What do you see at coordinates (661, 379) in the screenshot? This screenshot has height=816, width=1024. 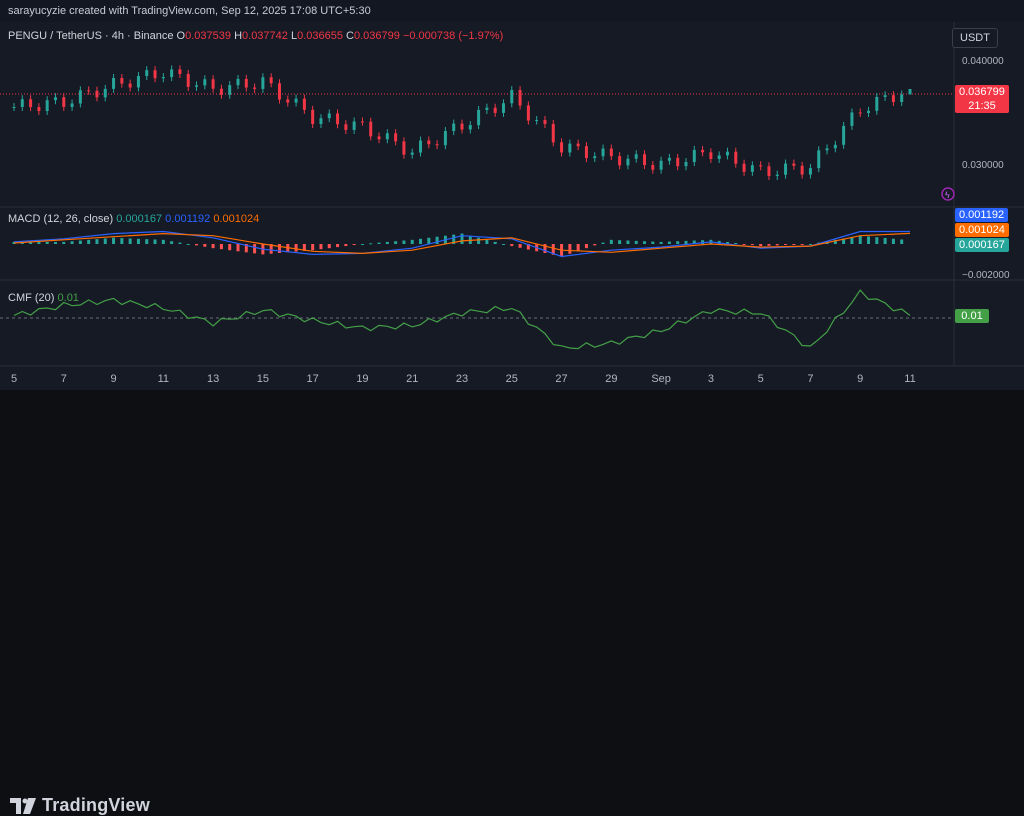 I see `time-tick: Sep` at bounding box center [661, 379].